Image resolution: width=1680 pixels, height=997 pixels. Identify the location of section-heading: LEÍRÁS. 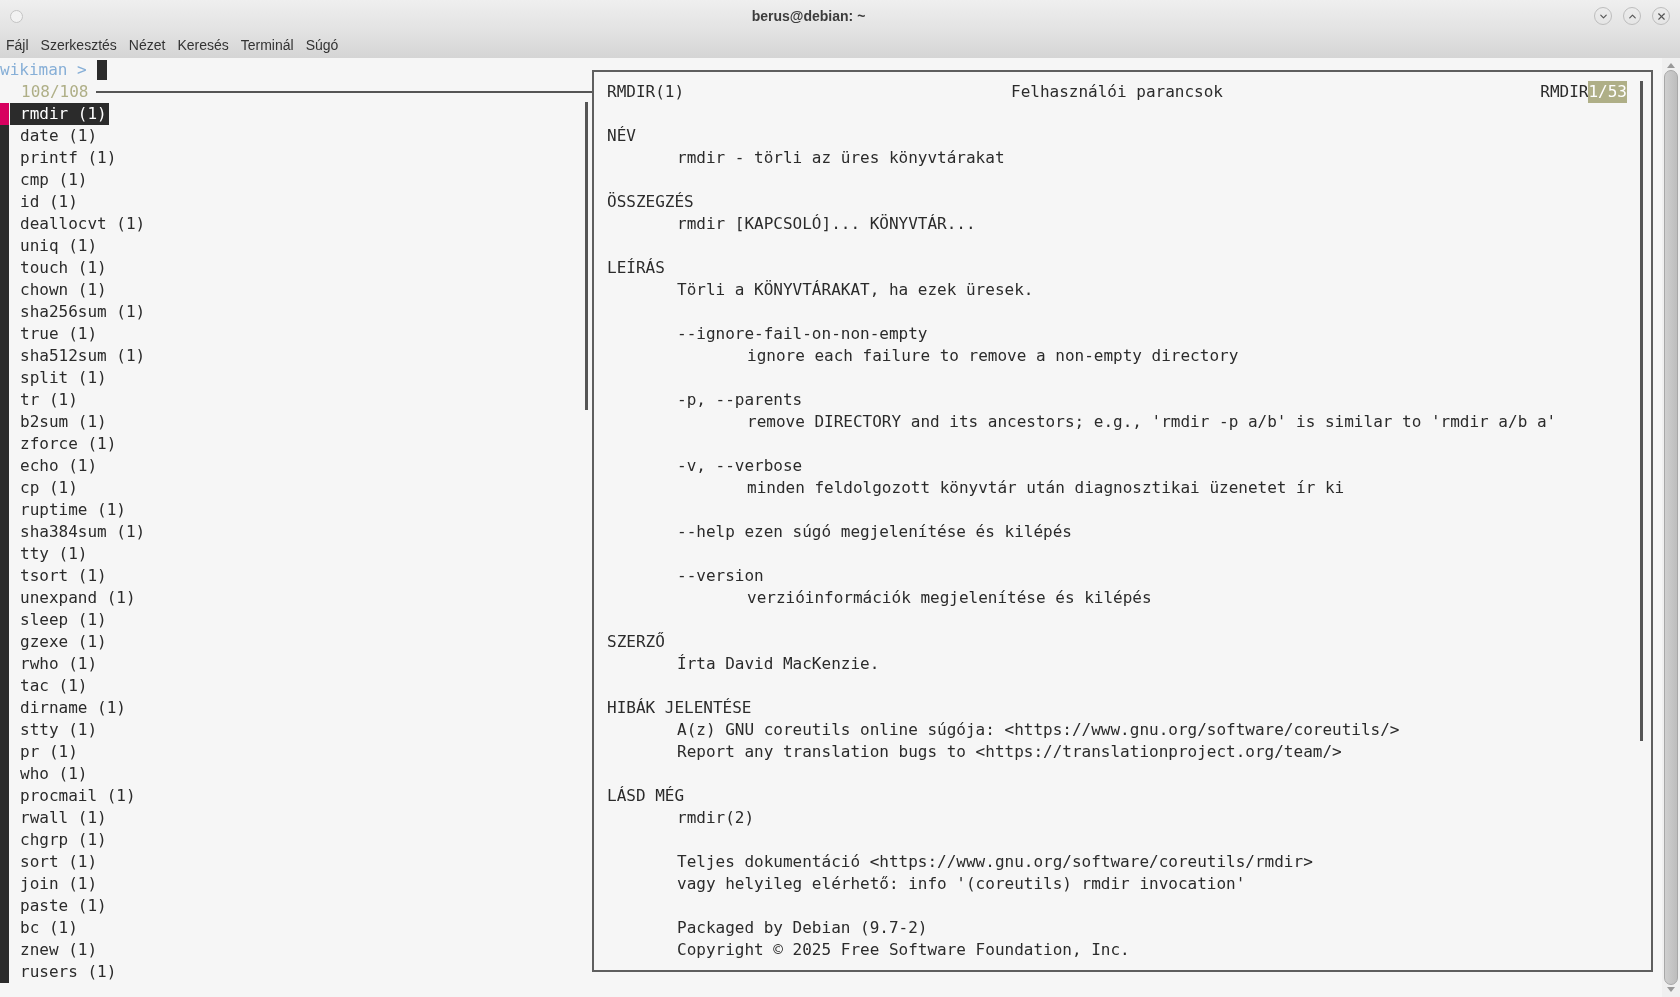
(636, 268).